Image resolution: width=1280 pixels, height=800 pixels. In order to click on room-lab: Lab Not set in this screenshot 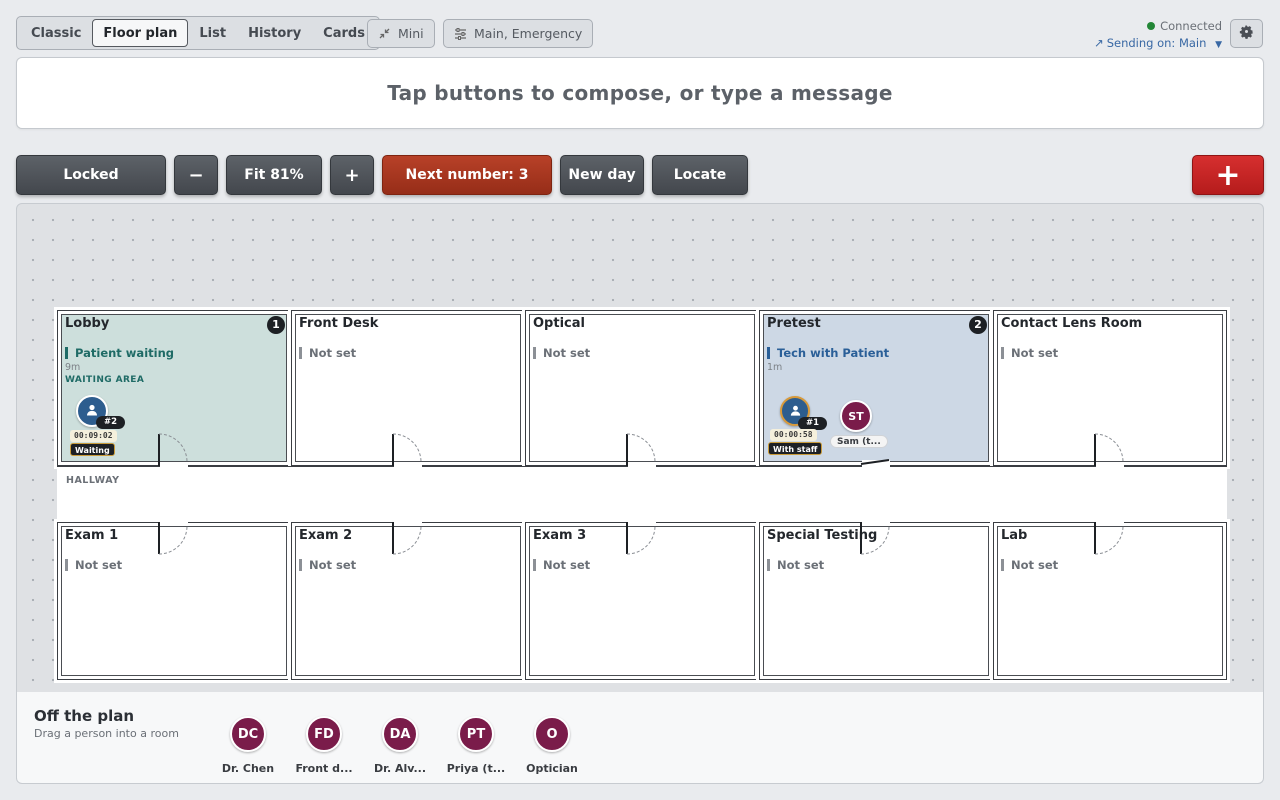, I will do `click(1110, 601)`.